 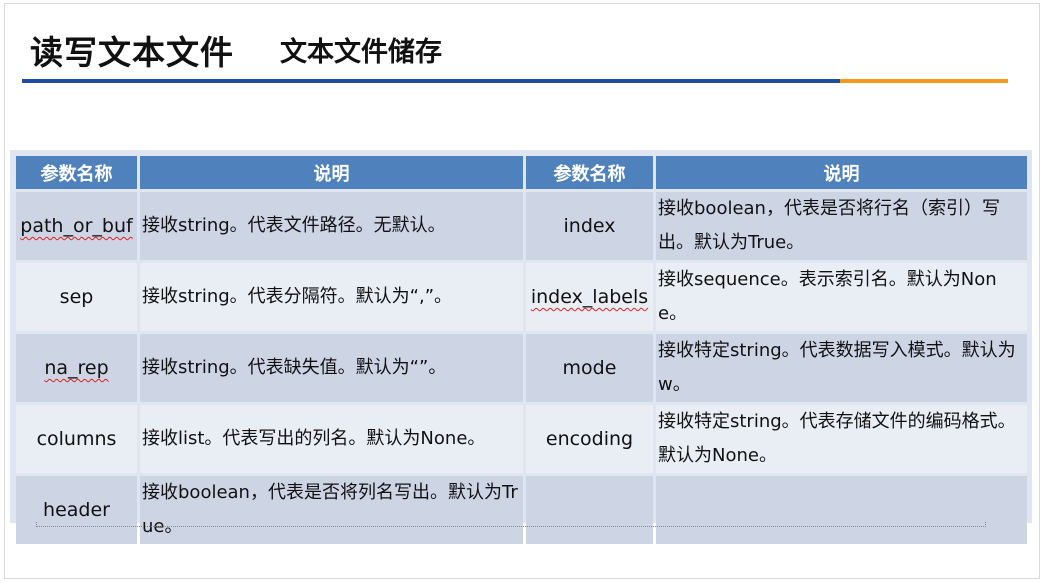 What do you see at coordinates (841, 368) in the screenshot?
I see `param-description: 接收特定string。代表数据写入模式。默认为w。` at bounding box center [841, 368].